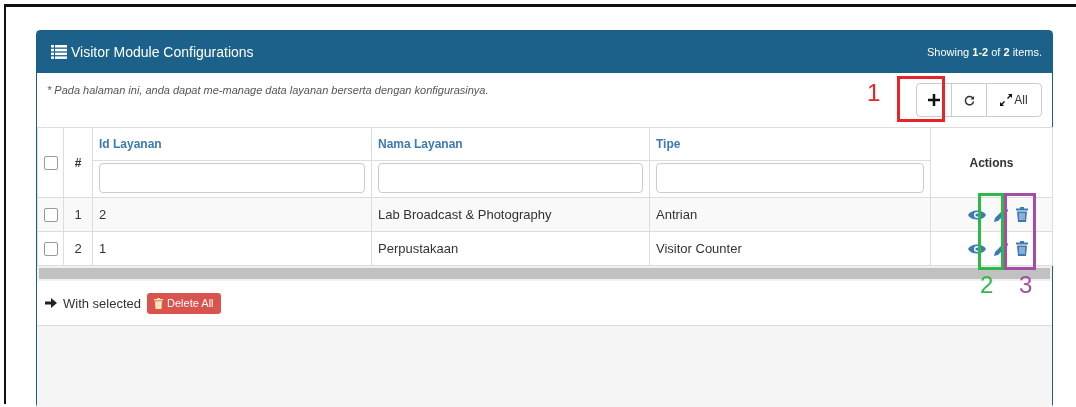 The height and width of the screenshot is (407, 1076). I want to click on expand-icon, so click(1006, 100).